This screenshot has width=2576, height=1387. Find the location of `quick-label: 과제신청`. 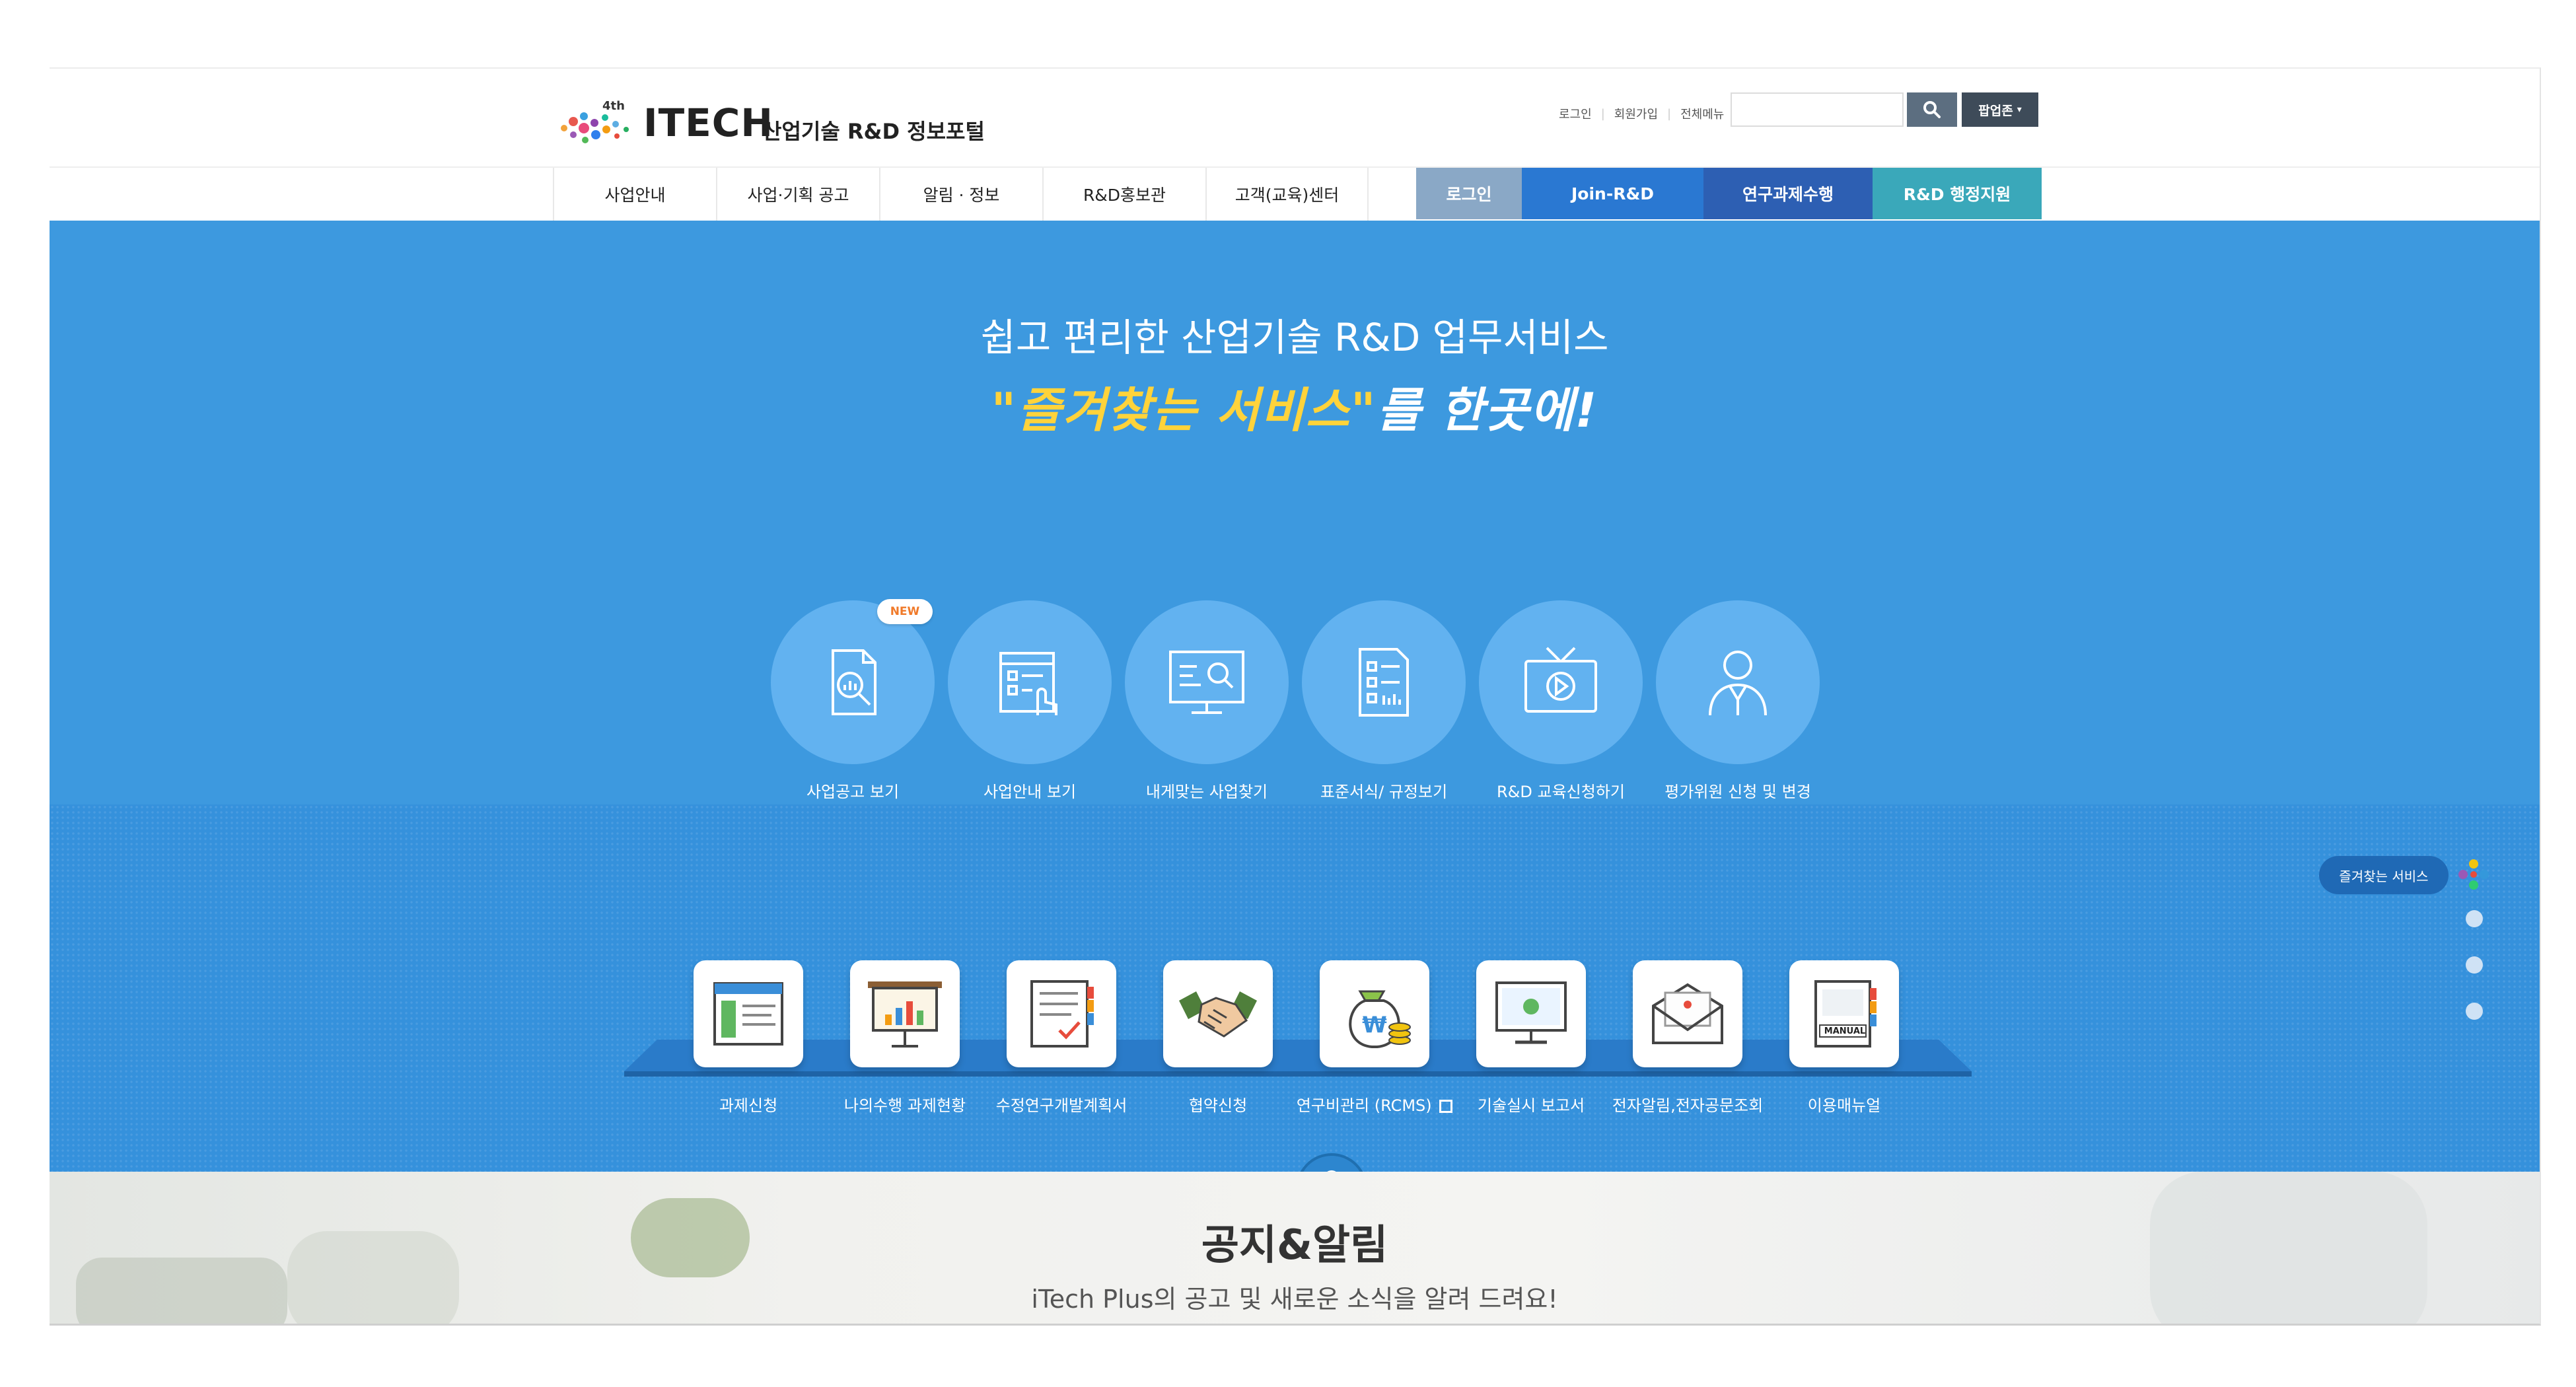

quick-label: 과제신청 is located at coordinates (749, 1105).